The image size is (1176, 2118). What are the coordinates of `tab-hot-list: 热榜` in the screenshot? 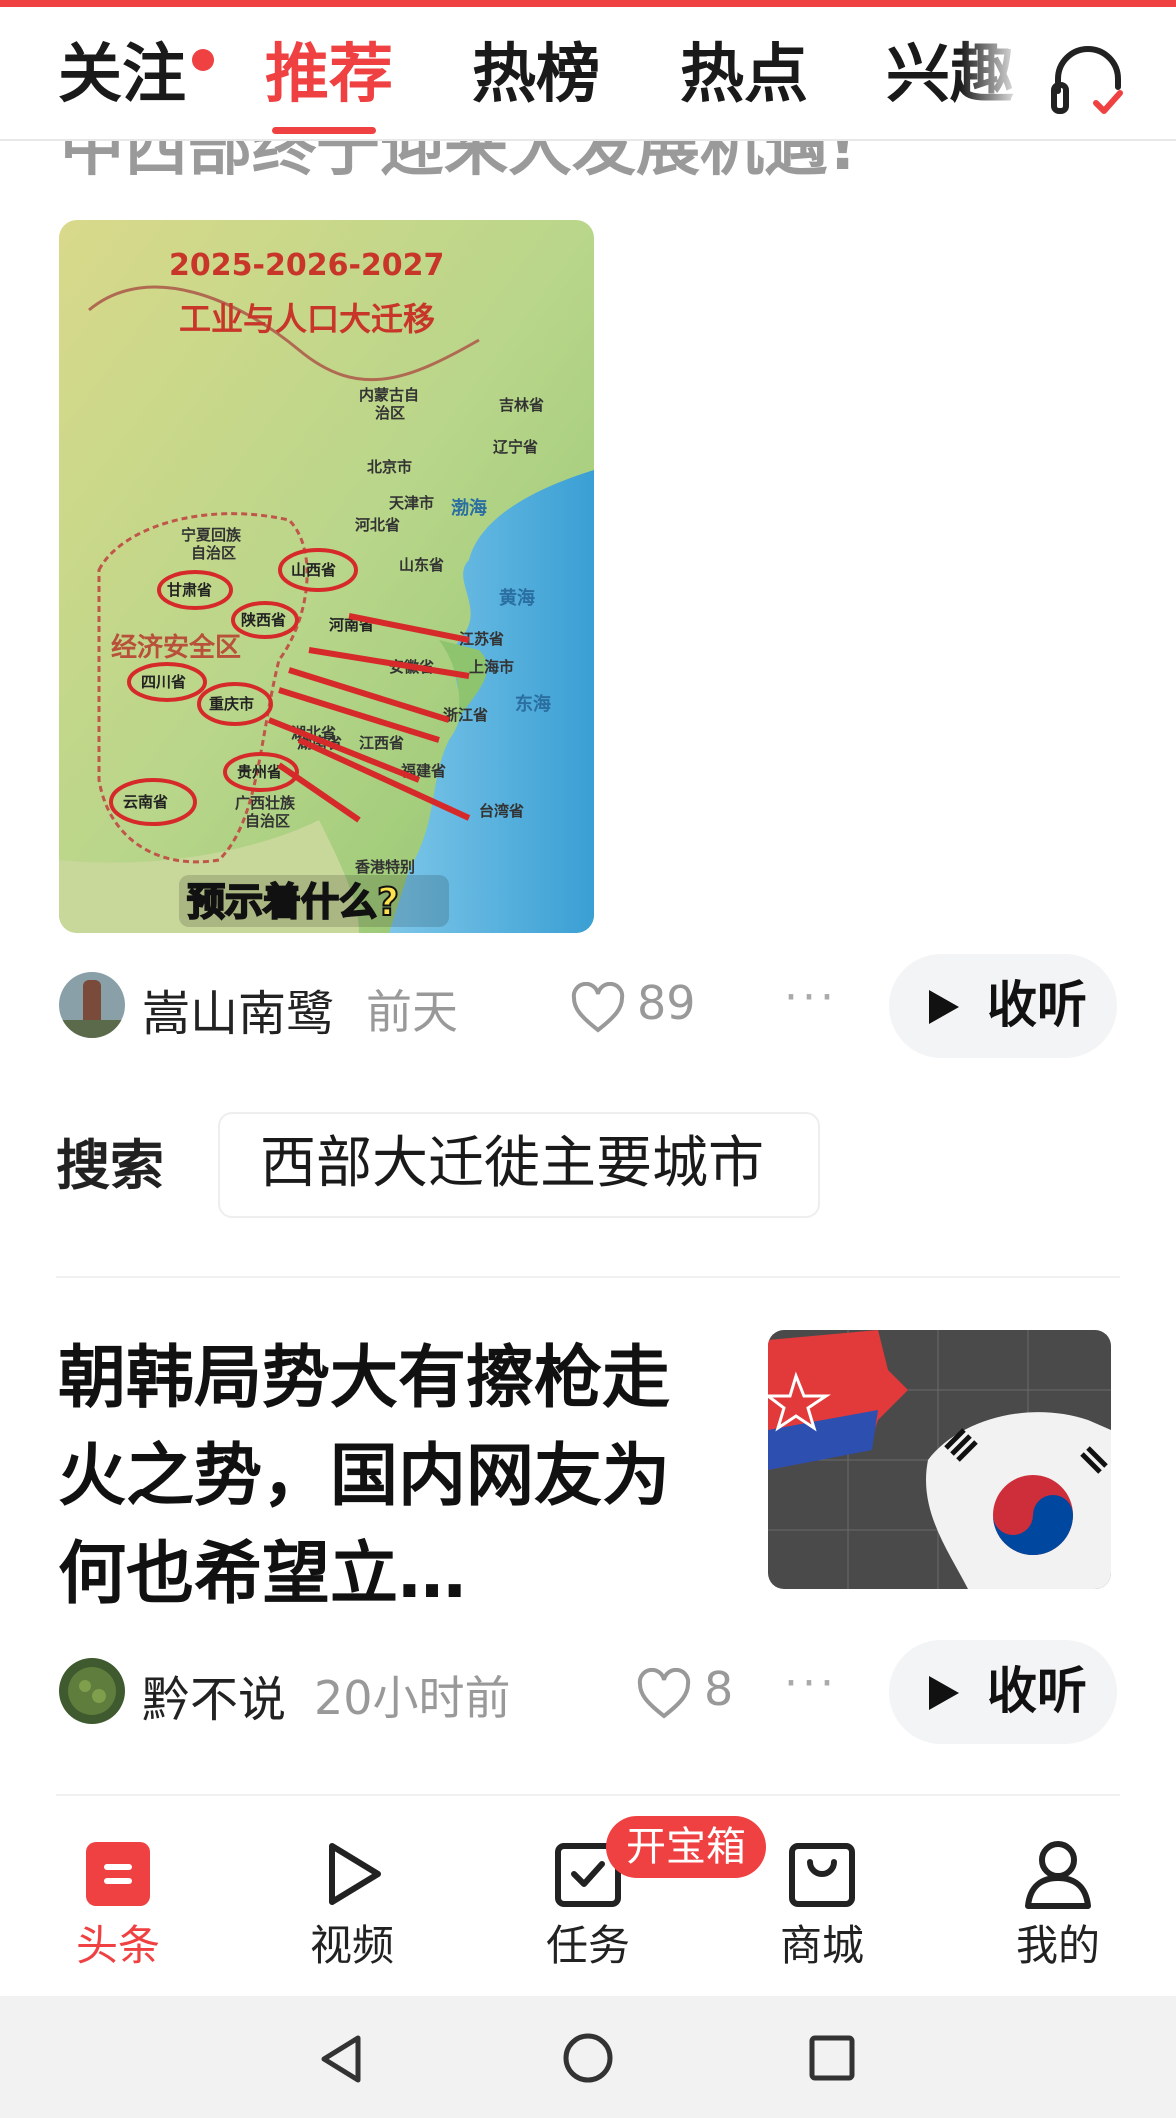 It's located at (536, 75).